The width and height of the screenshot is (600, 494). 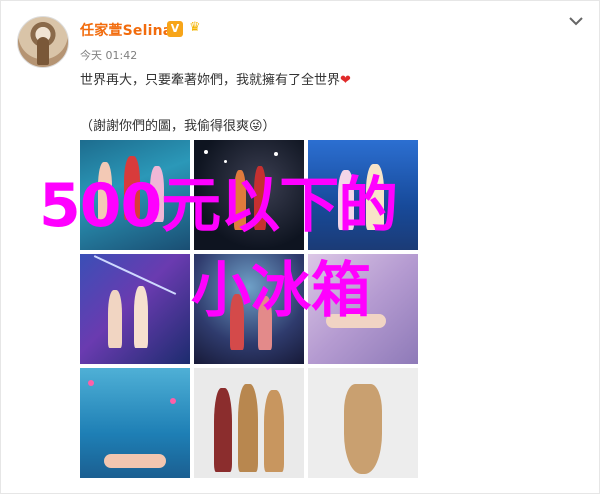 I want to click on post-text: 世界再大，只要牽著妳們，我就擁有了全世界, so click(x=210, y=80).